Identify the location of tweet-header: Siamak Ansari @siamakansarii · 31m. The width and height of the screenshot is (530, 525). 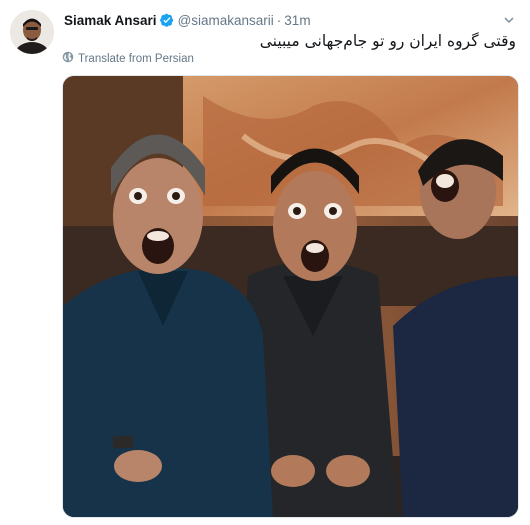
(291, 20).